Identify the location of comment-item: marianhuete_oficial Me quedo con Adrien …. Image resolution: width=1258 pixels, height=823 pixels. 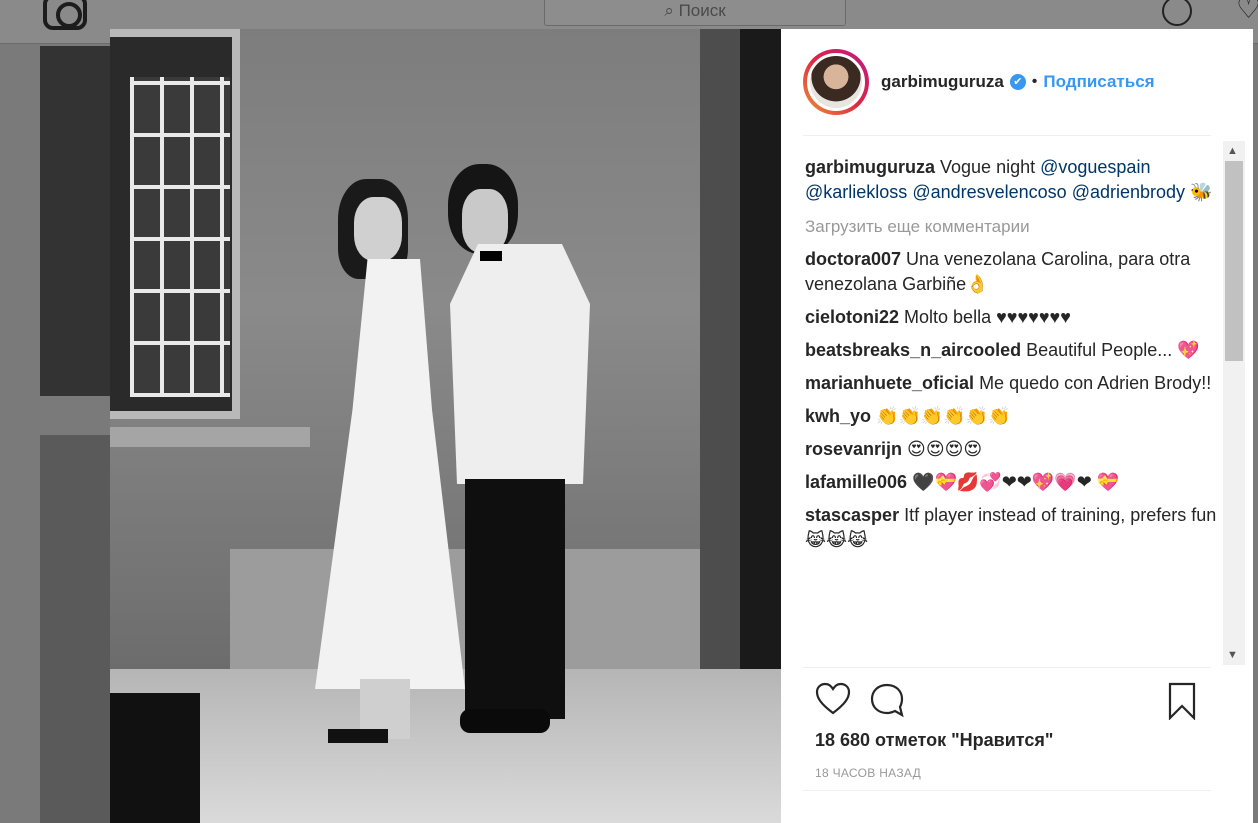
(1015, 383).